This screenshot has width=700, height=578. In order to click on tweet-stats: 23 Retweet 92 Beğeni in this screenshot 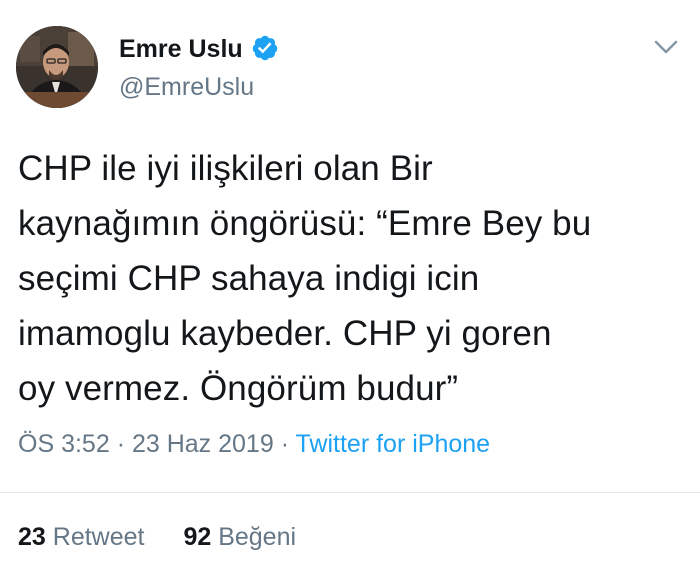, I will do `click(157, 537)`.